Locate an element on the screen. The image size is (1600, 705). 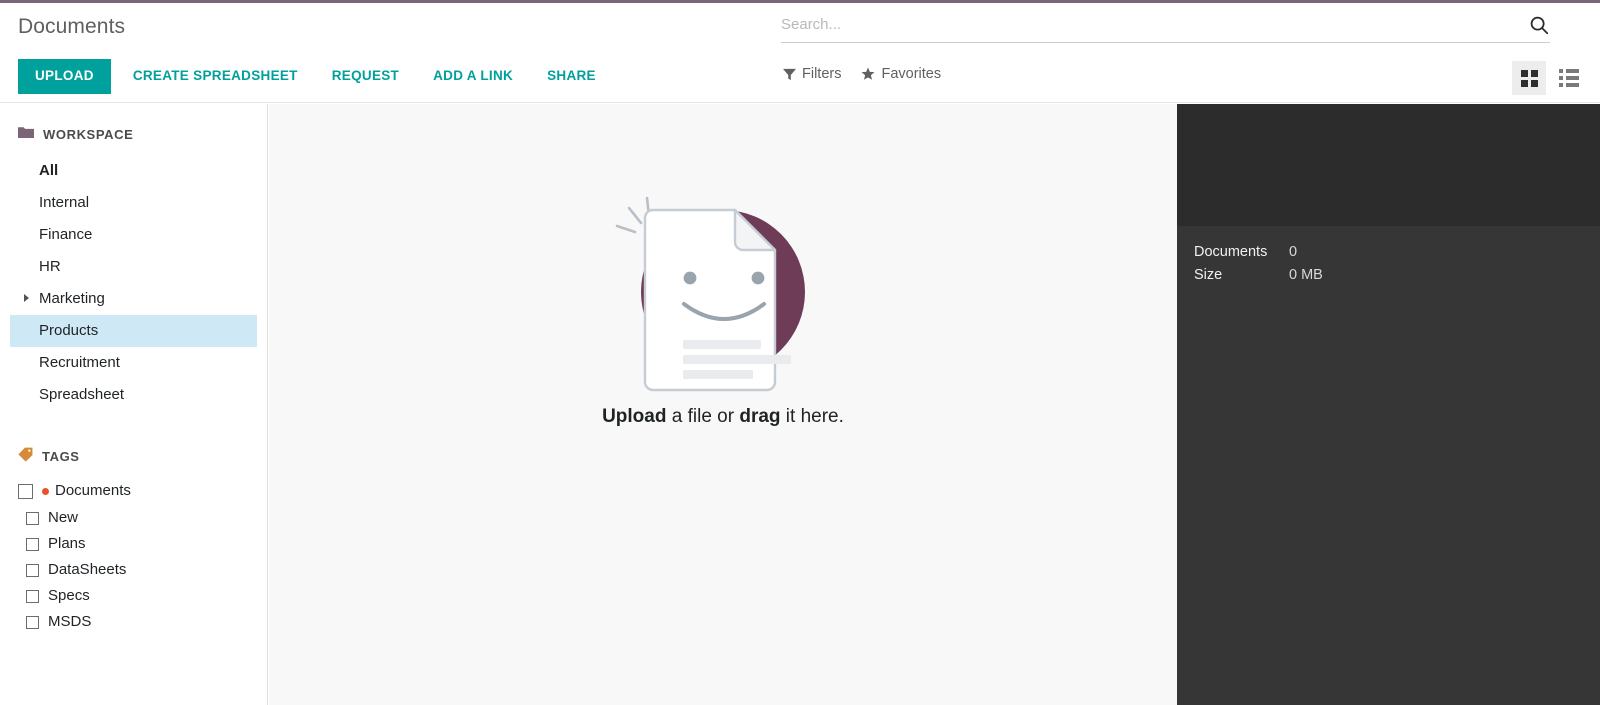
filters-label: Filters is located at coordinates (822, 74).